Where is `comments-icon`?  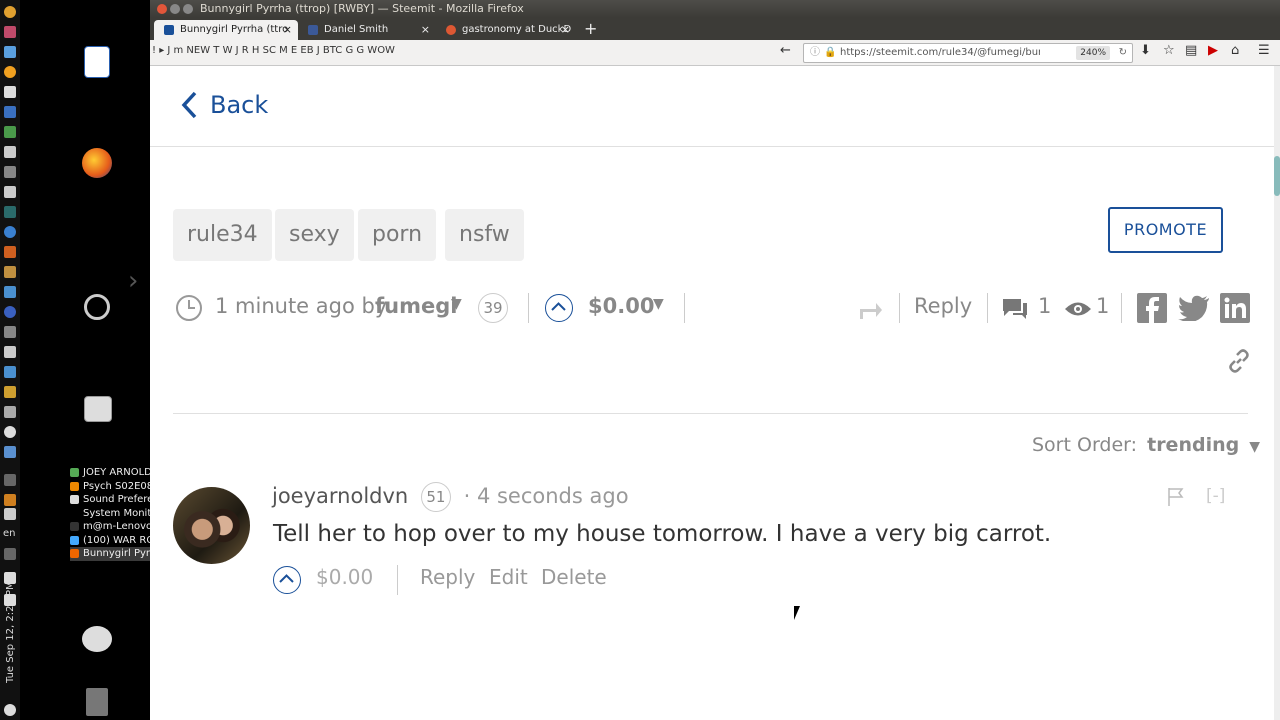 comments-icon is located at coordinates (1015, 309).